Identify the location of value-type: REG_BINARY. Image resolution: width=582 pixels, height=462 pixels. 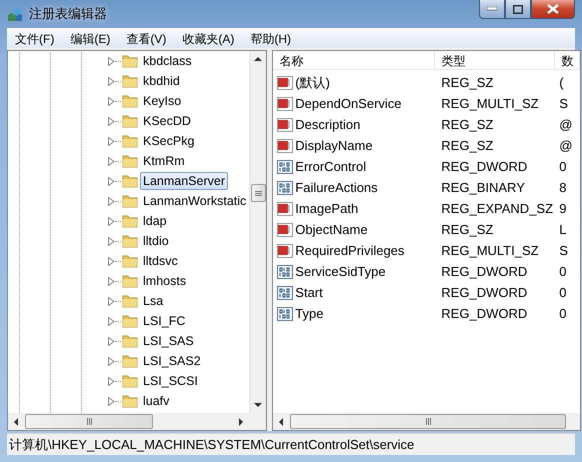
(483, 187).